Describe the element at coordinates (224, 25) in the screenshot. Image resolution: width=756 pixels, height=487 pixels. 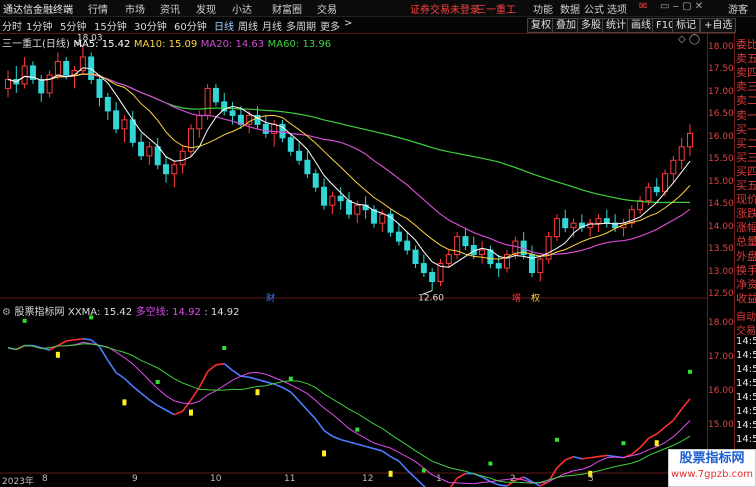
I see `period-daily: 日线` at that location.